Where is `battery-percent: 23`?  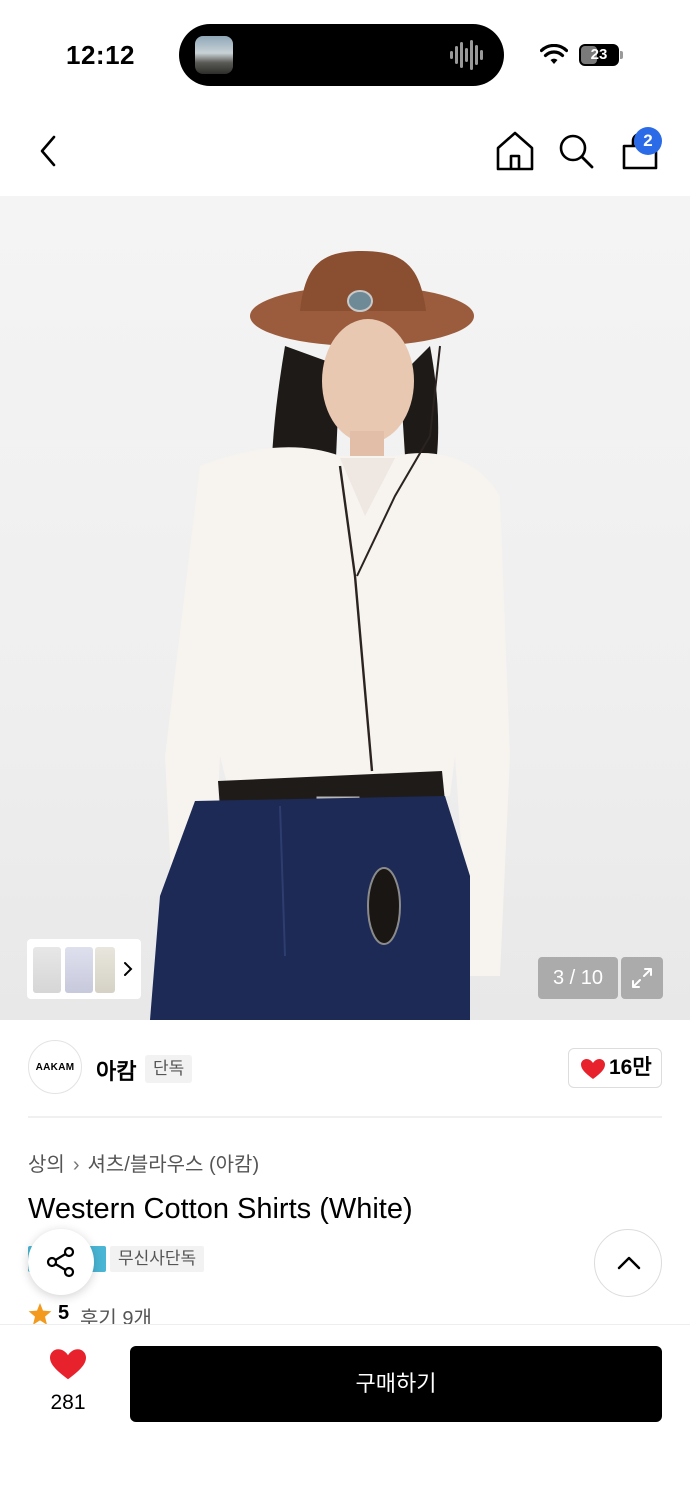 battery-percent: 23 is located at coordinates (599, 54).